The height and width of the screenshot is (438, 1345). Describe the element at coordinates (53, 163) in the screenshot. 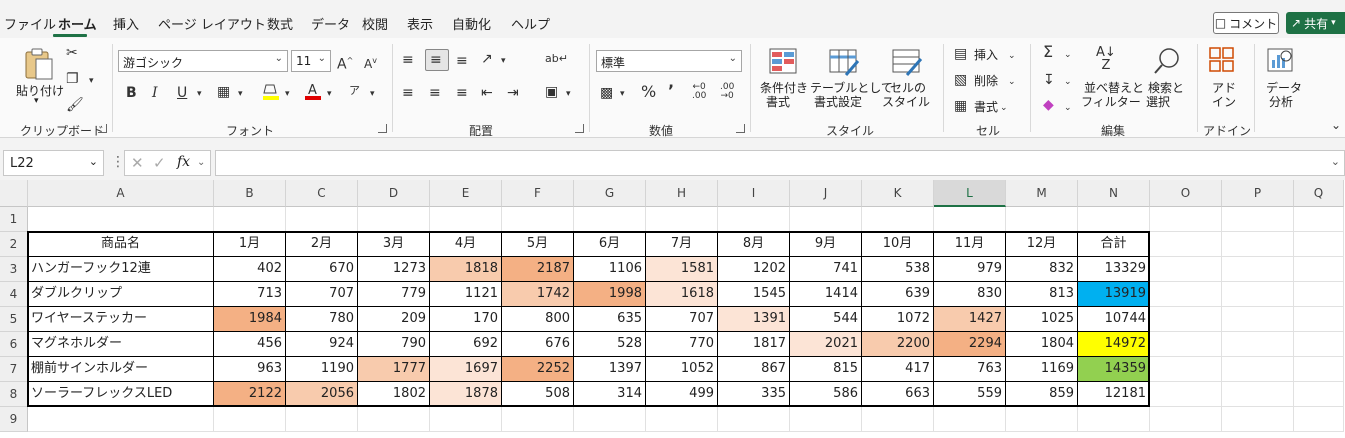

I see `name-box: L22 ⌄` at that location.